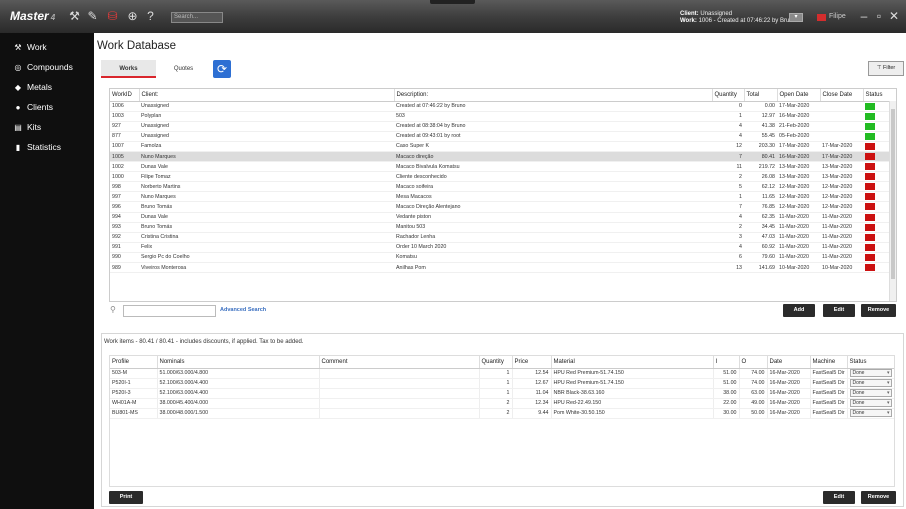 The width and height of the screenshot is (906, 509). Describe the element at coordinates (799, 310) in the screenshot. I see `add-button: Add` at that location.